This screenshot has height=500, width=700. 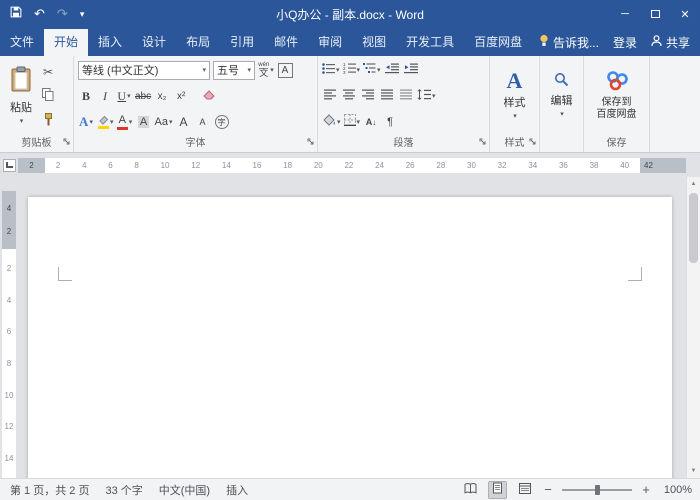 What do you see at coordinates (548, 489) in the screenshot?
I see `zoom-out-button: −` at bounding box center [548, 489].